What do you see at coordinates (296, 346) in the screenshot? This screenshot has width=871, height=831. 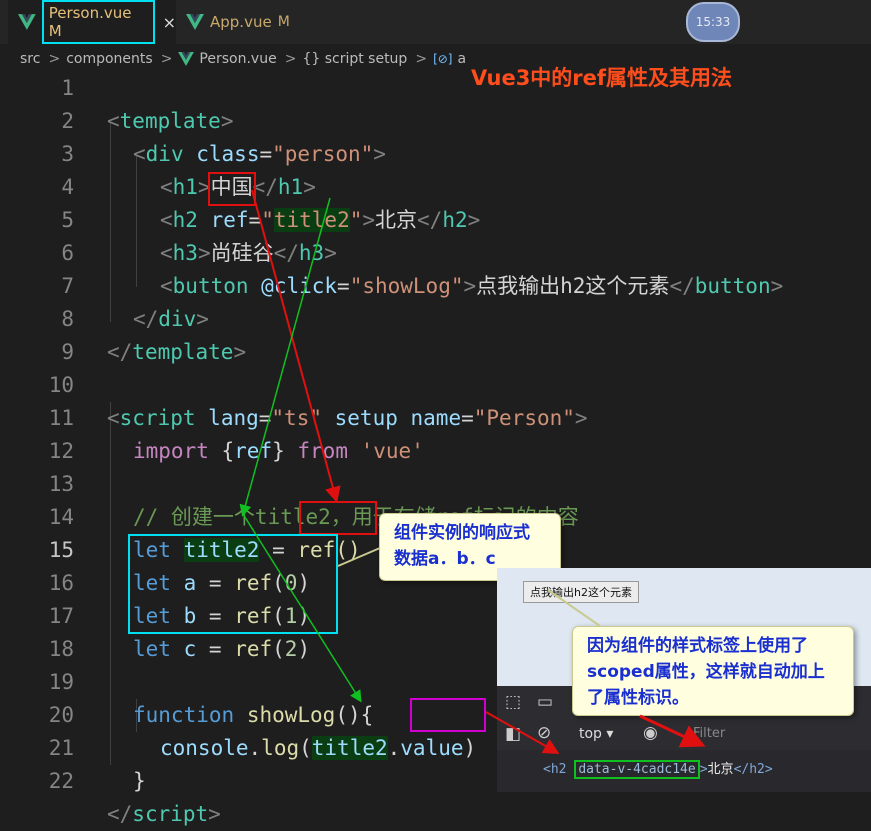 I see `ref-arrow` at bounding box center [296, 346].